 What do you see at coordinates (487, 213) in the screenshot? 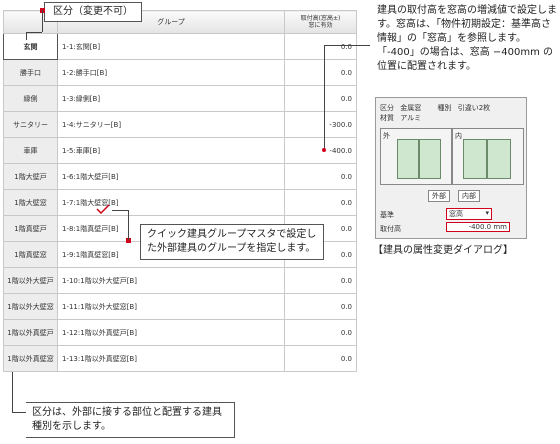
I see `chevron-down-icon: ▾` at bounding box center [487, 213].